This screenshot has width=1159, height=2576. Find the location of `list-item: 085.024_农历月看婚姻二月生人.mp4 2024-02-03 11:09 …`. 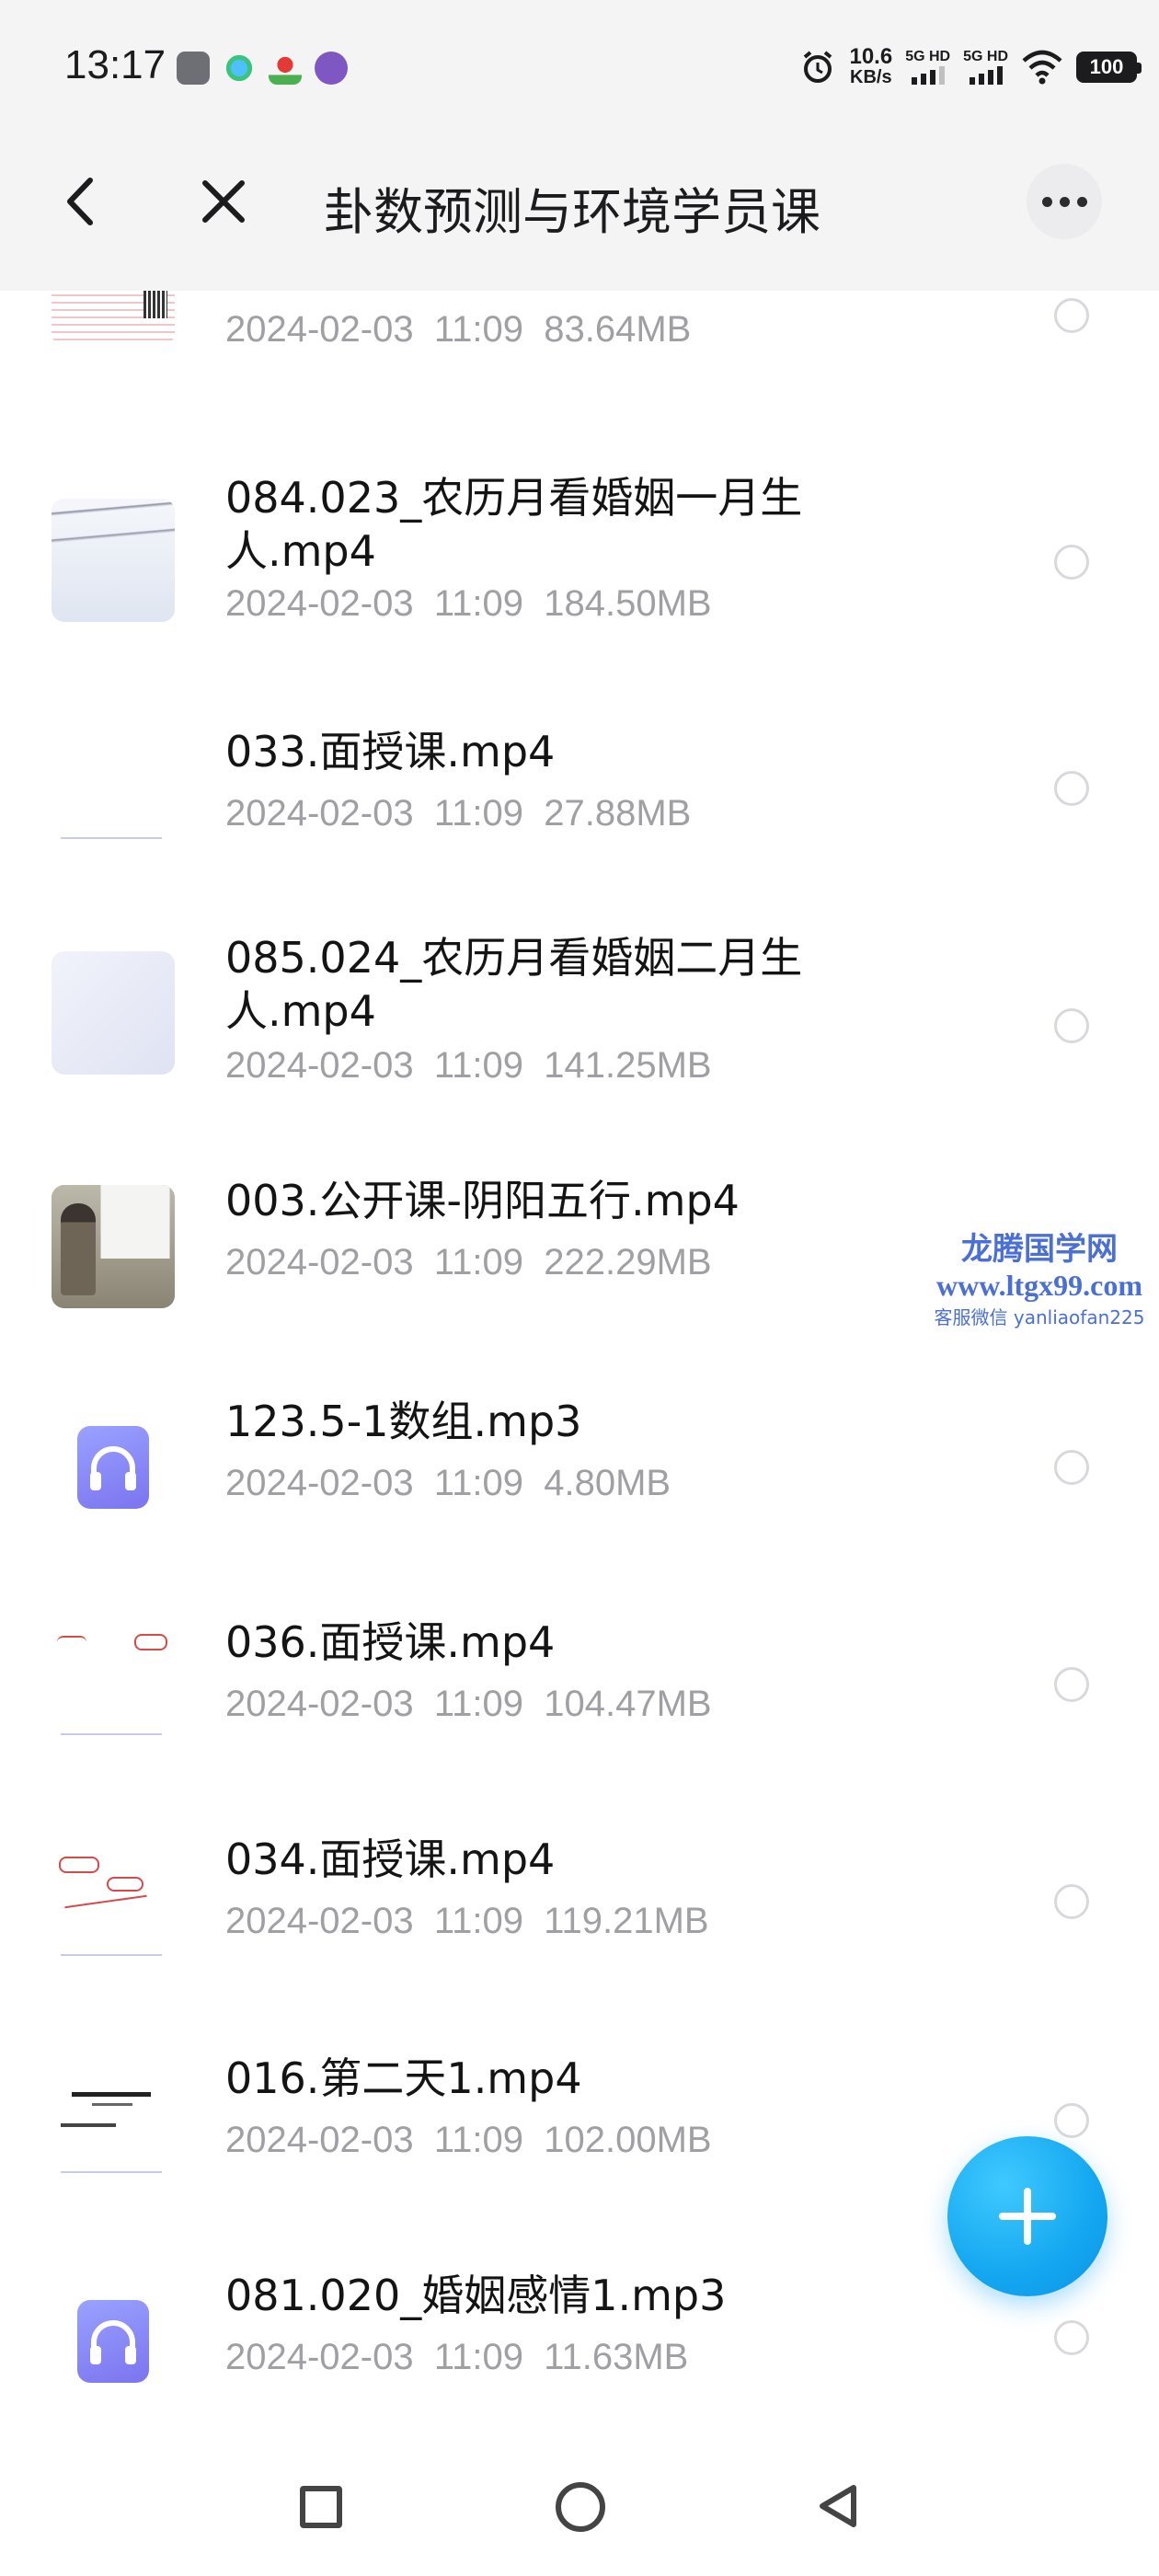

list-item: 085.024_农历月看婚姻二月生人.mp4 2024-02-03 11:09 … is located at coordinates (579, 1052).